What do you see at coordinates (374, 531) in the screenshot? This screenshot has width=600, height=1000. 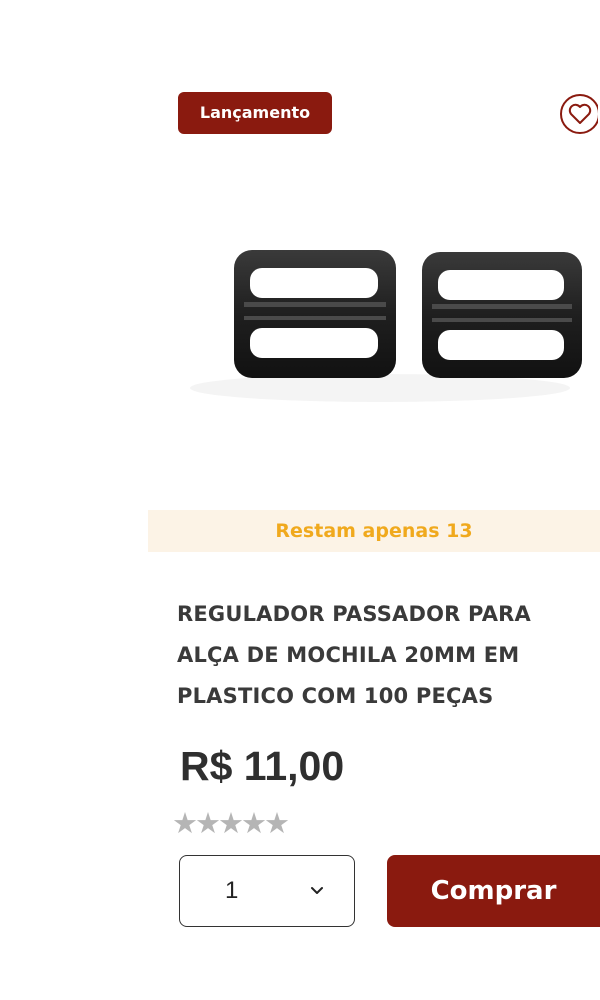 I see `stock-notice: Restam apenas 13` at bounding box center [374, 531].